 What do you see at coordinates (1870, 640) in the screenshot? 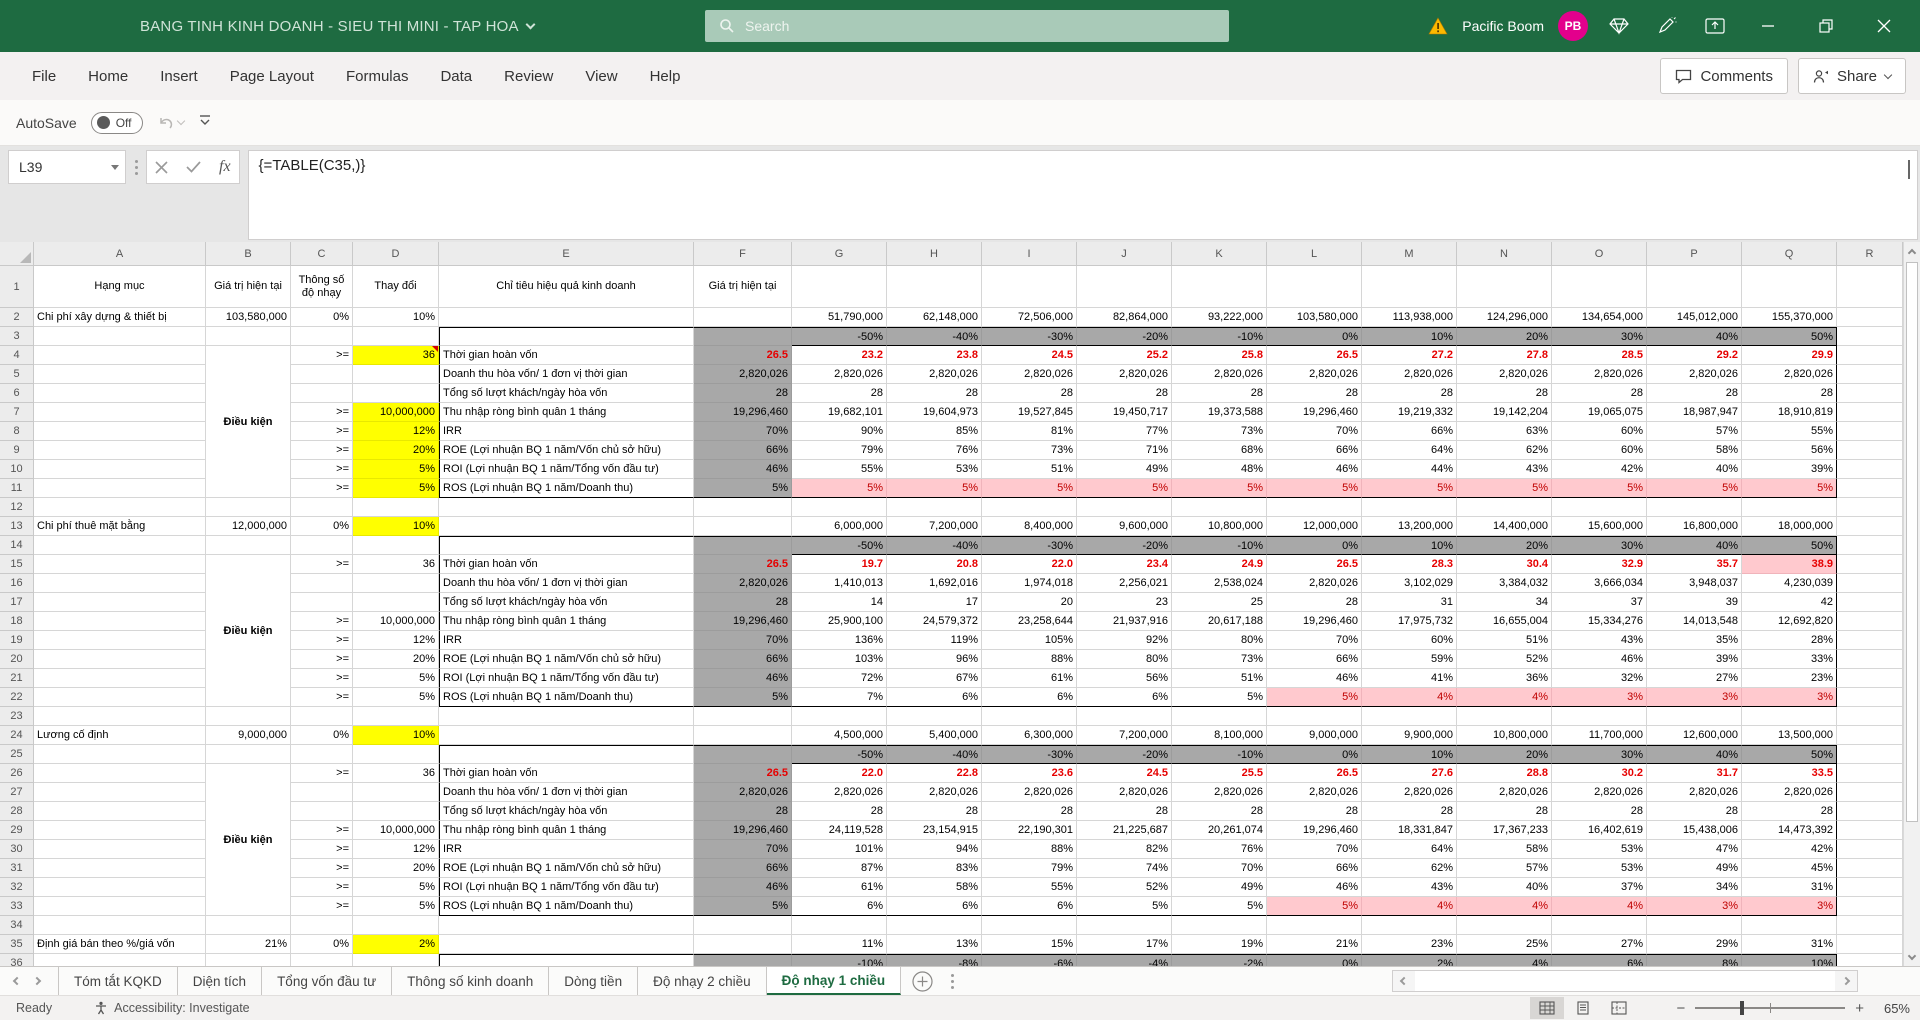
I see `cell-R19` at bounding box center [1870, 640].